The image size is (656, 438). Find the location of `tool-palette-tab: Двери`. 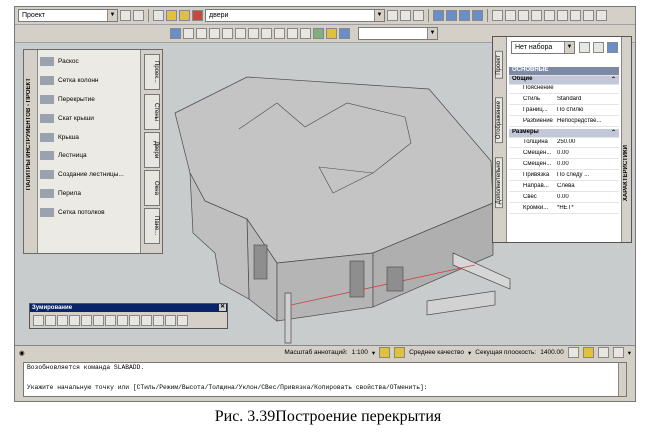

tool-palette-tab: Двери is located at coordinates (152, 150).